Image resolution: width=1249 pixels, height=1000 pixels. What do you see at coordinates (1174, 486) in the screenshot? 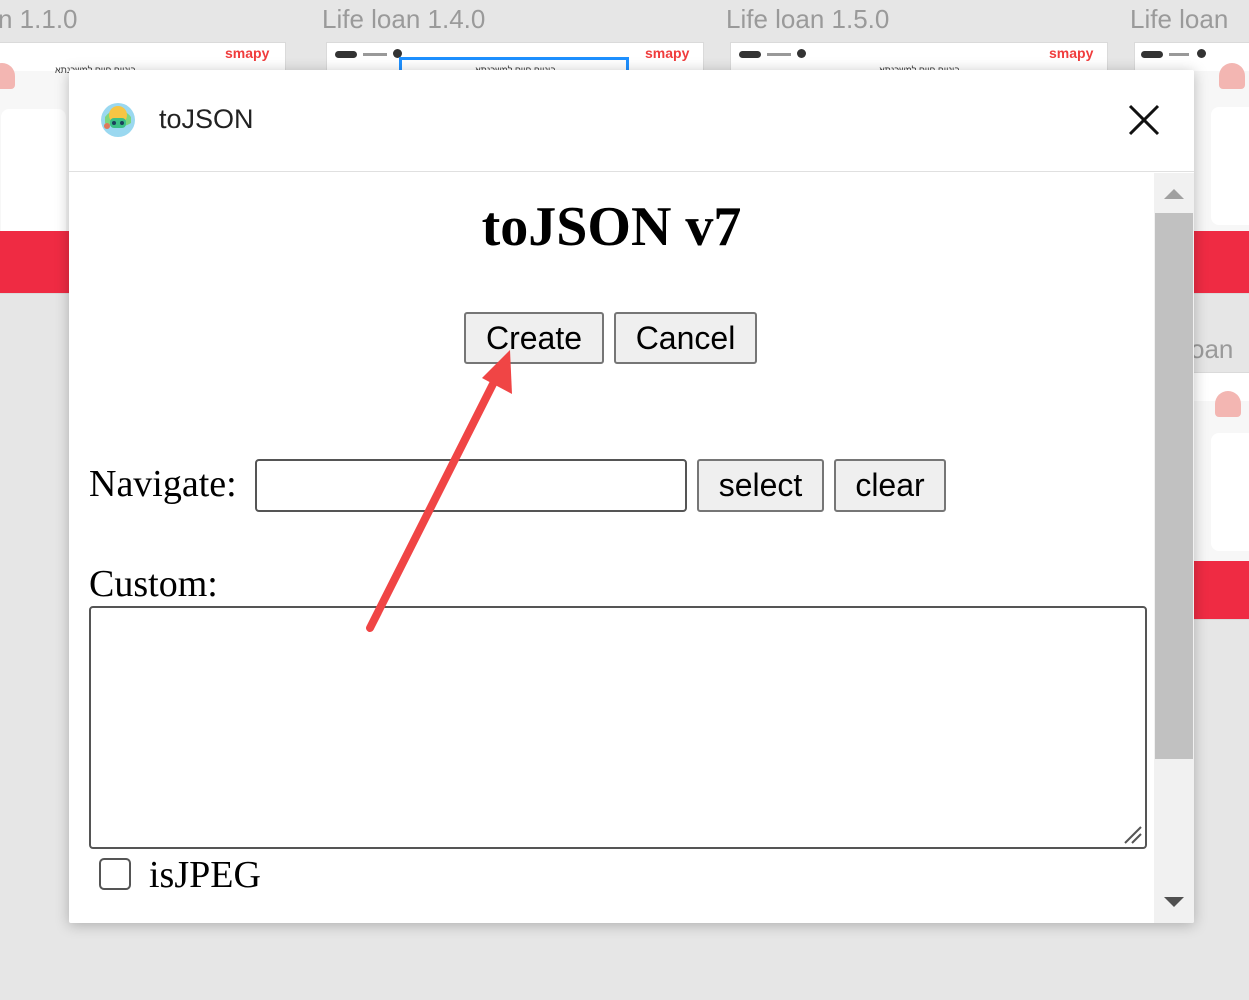
I see `scroll-thumb` at bounding box center [1174, 486].